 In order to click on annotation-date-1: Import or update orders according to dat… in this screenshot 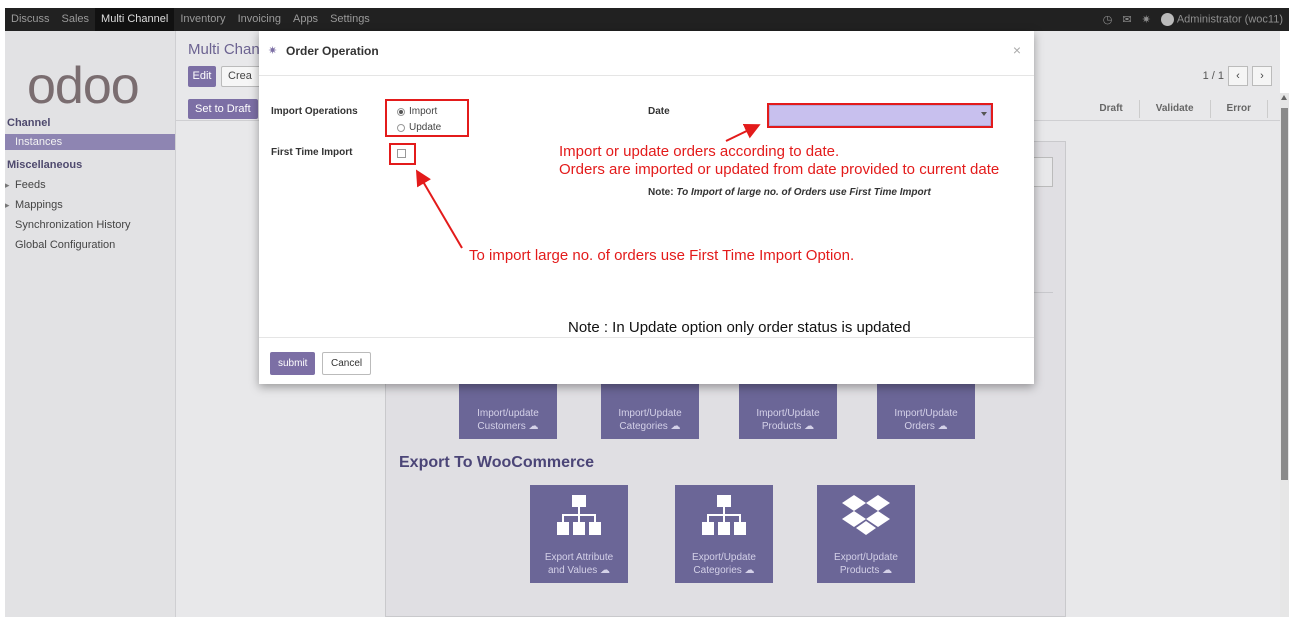, I will do `click(699, 151)`.